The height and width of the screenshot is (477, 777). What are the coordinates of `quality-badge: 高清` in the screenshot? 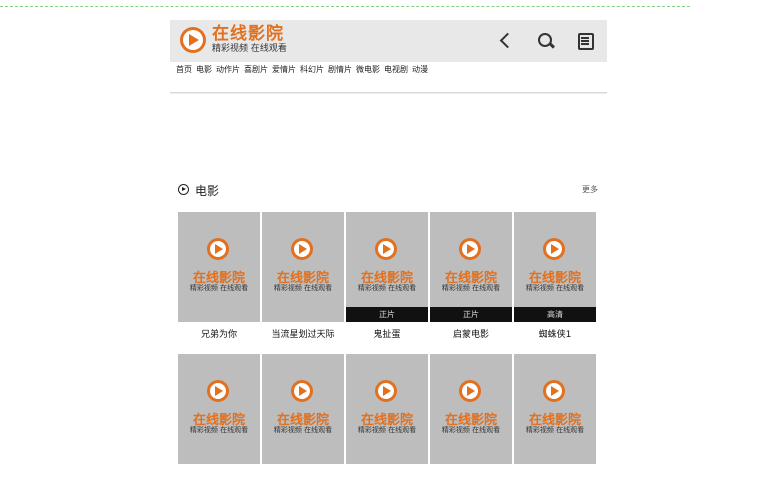 It's located at (555, 314).